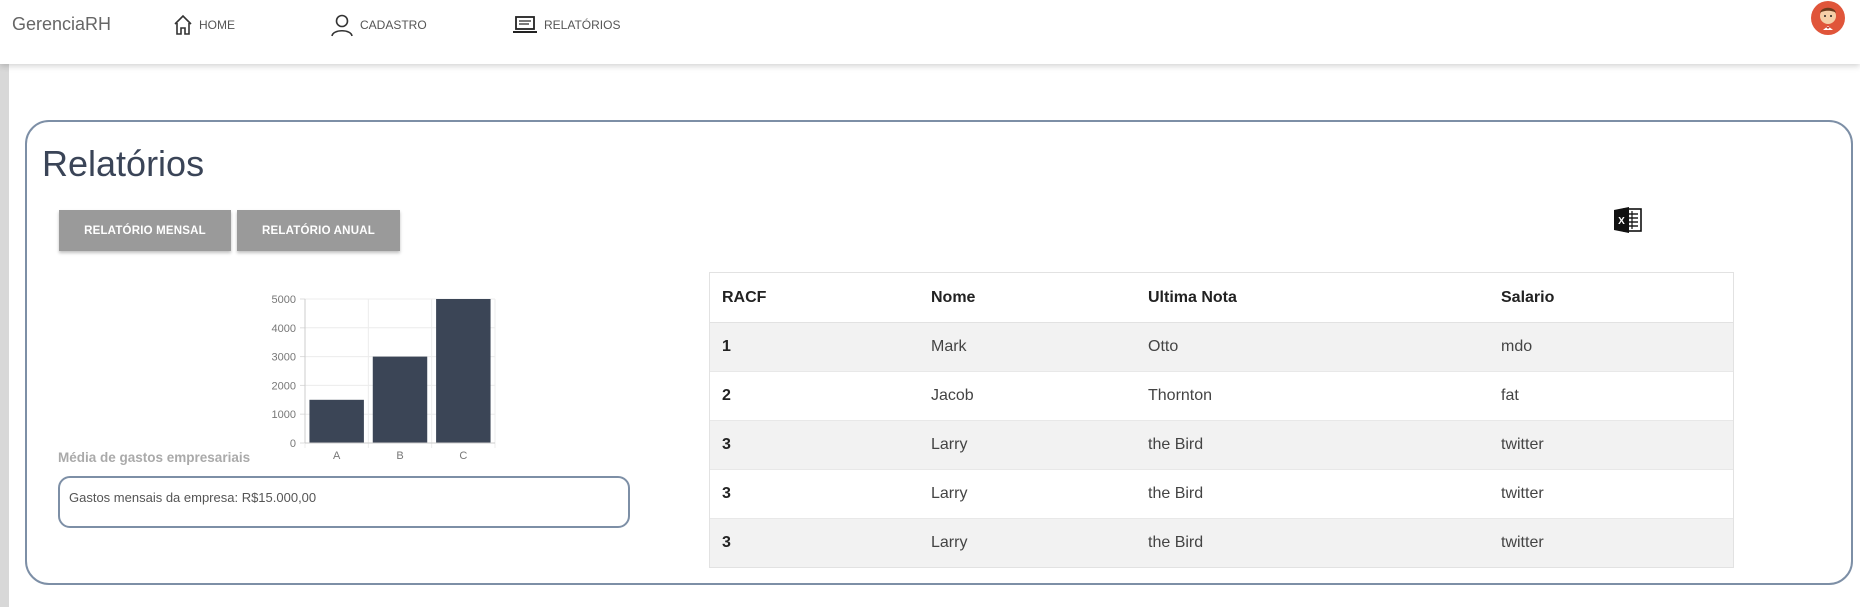 Image resolution: width=1860 pixels, height=607 pixels. What do you see at coordinates (525, 25) in the screenshot?
I see `laptop-icon` at bounding box center [525, 25].